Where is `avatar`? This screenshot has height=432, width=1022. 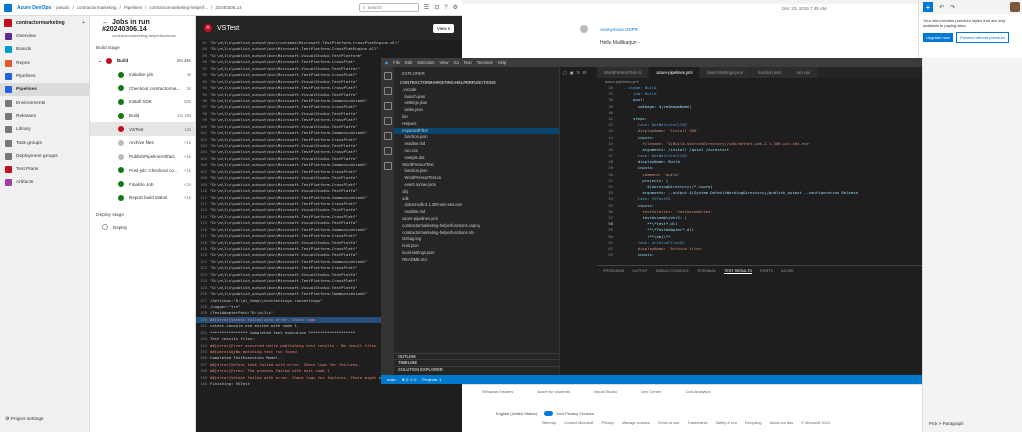
avatar is located at coordinates (1015, 7).